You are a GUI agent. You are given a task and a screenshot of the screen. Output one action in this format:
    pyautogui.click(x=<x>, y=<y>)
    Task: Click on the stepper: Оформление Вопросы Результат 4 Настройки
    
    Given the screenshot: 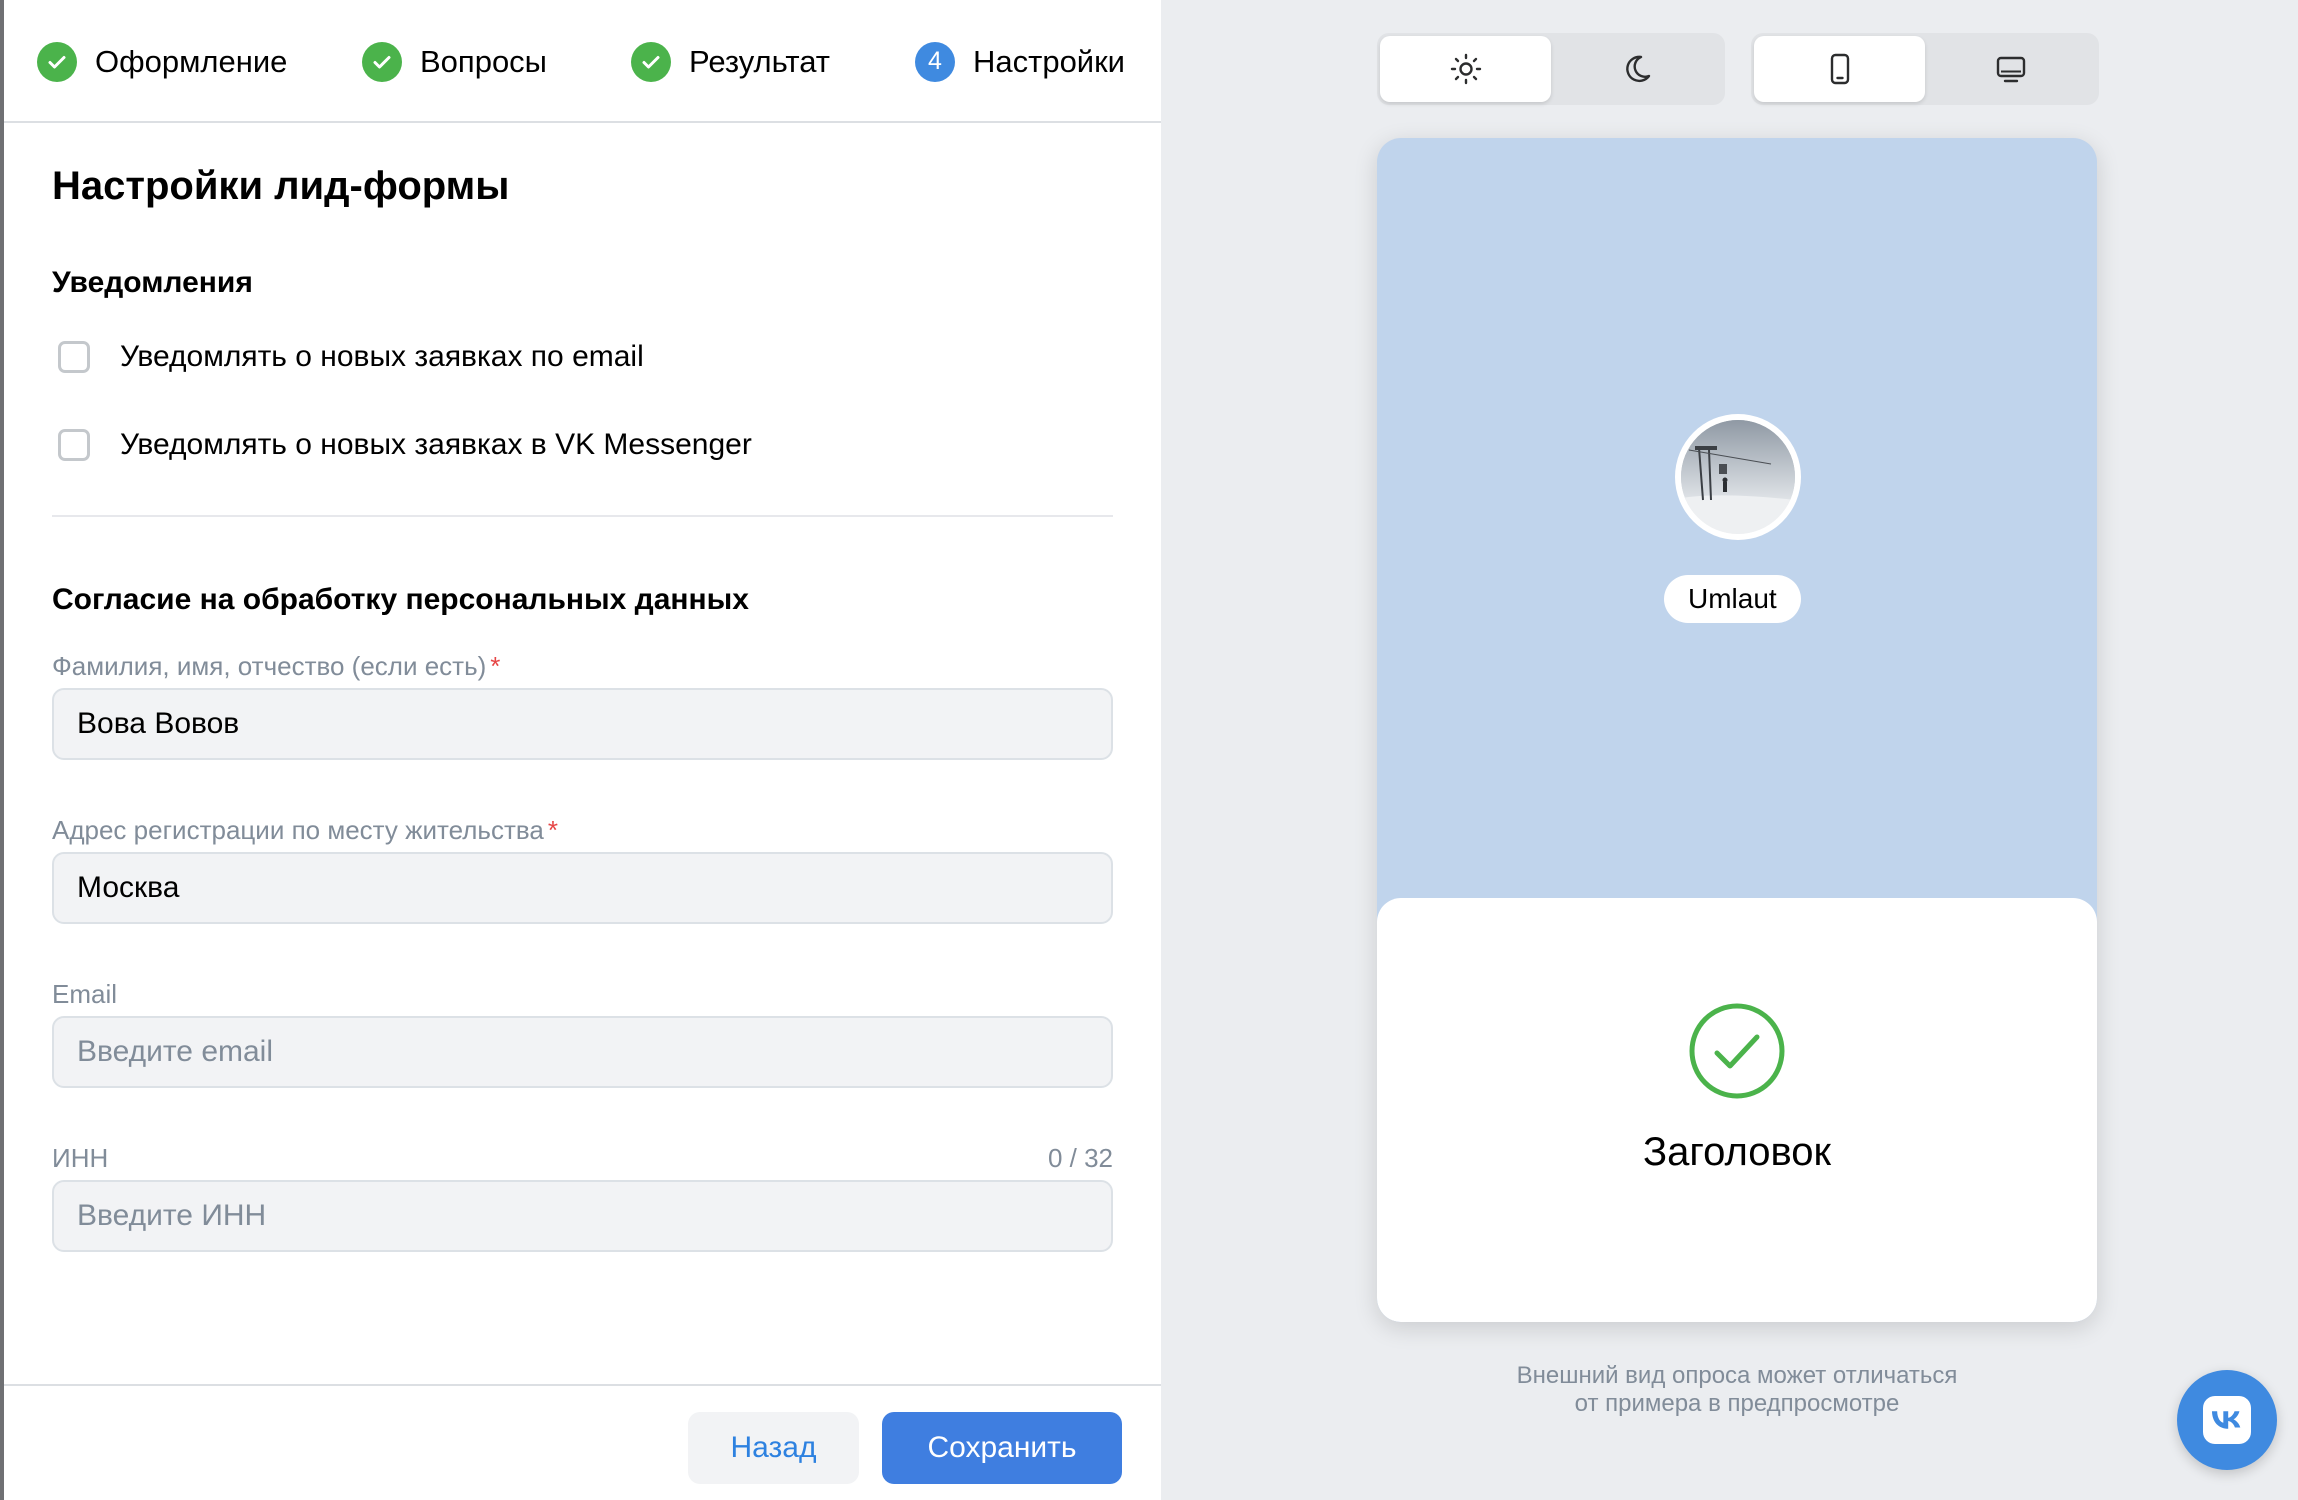 What is the action you would take?
    pyautogui.click(x=582, y=61)
    